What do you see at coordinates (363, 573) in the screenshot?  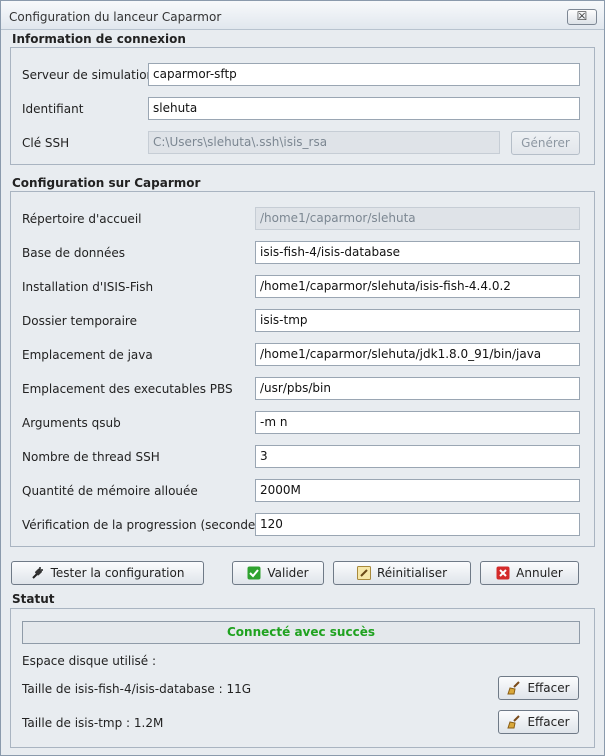 I see `pencil-icon` at bounding box center [363, 573].